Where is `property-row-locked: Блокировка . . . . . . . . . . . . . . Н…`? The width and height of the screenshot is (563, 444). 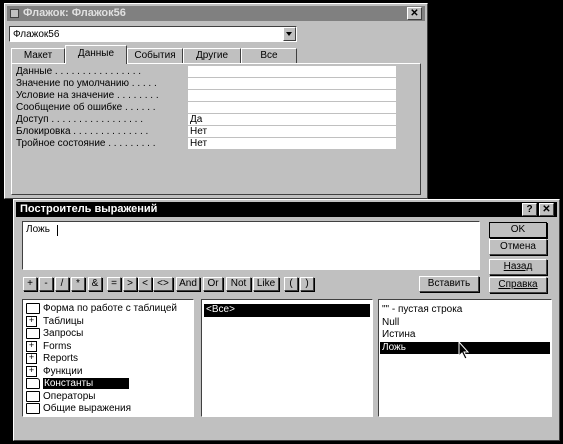 property-row-locked: Блокировка . . . . . . . . . . . . . . Н… is located at coordinates (205, 132).